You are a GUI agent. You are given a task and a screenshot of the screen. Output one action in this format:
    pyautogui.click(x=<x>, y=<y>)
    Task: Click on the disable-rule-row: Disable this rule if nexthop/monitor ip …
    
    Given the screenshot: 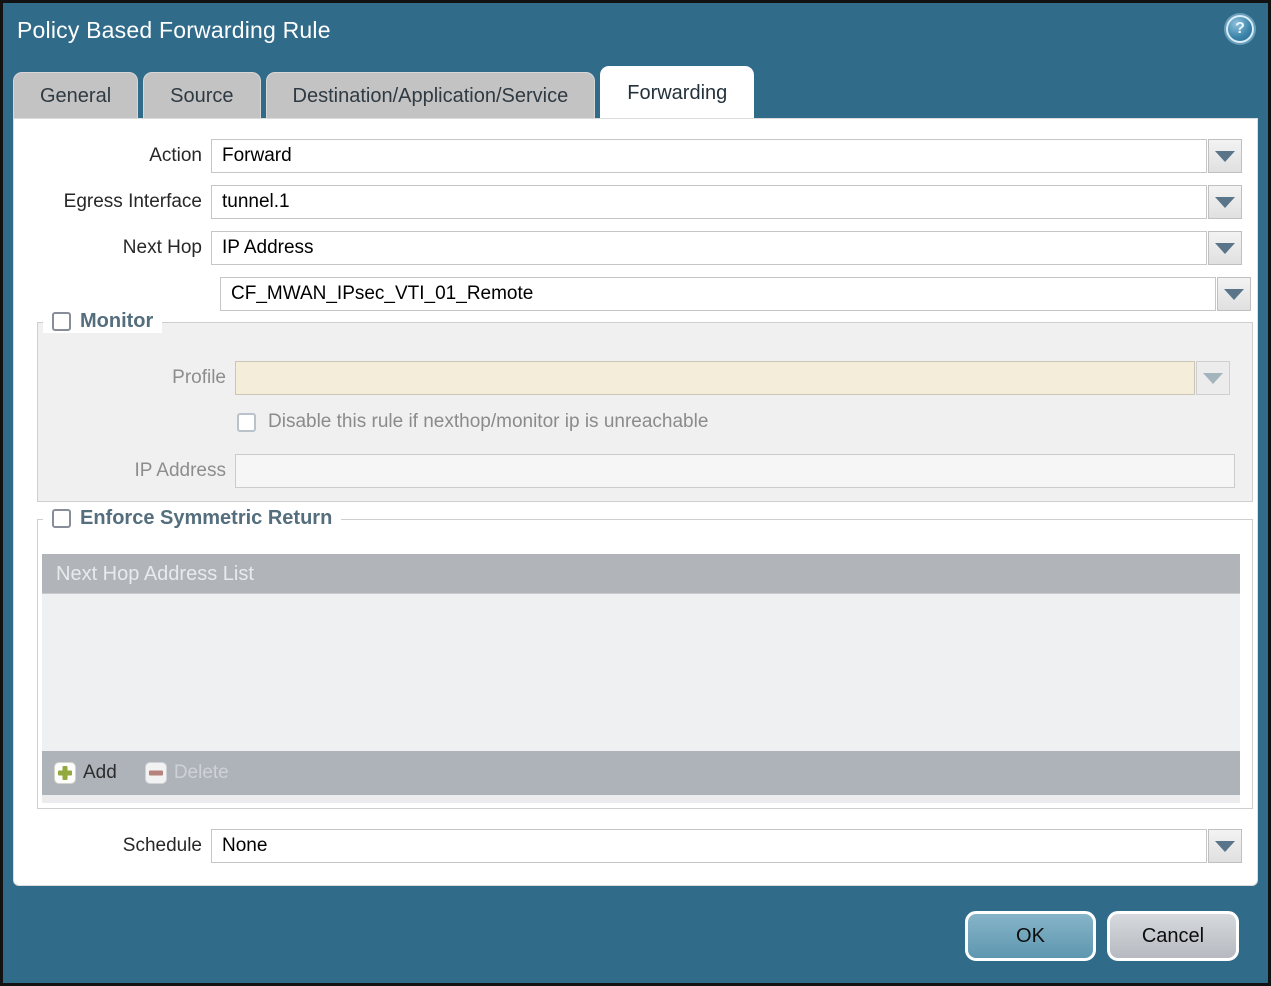 What is the action you would take?
    pyautogui.click(x=472, y=422)
    